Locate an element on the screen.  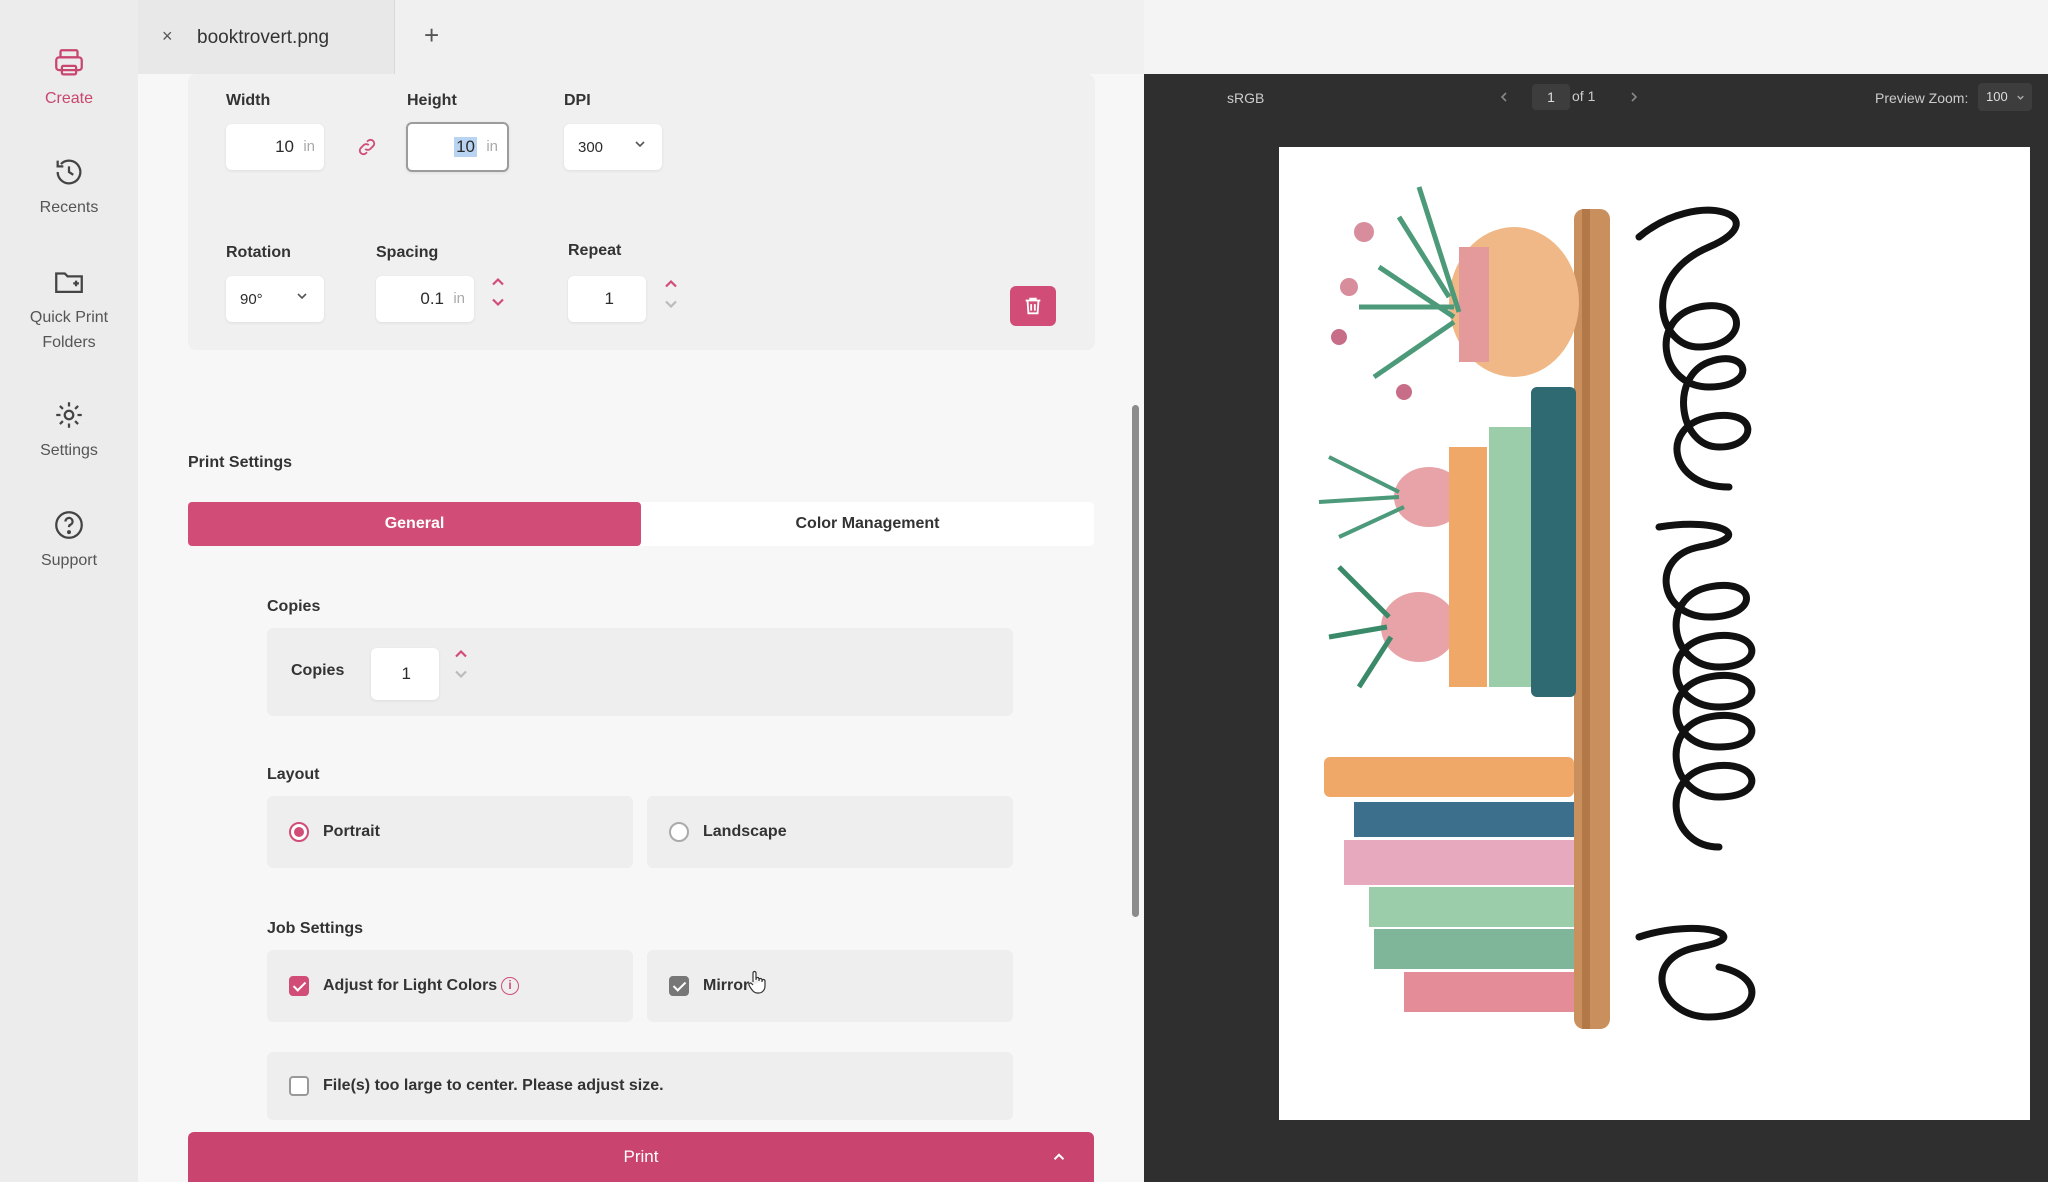
portrait-radio is located at coordinates (299, 832).